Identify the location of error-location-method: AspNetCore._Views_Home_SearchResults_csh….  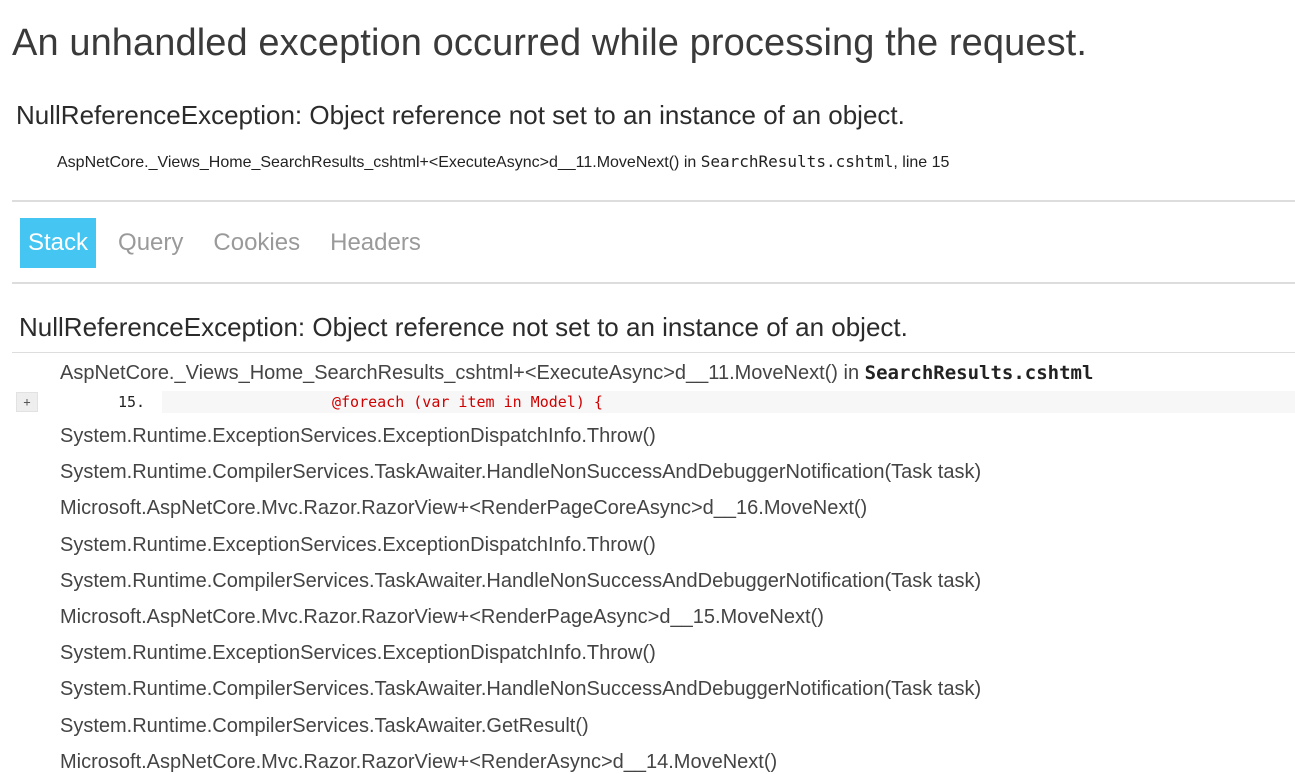
(379, 162).